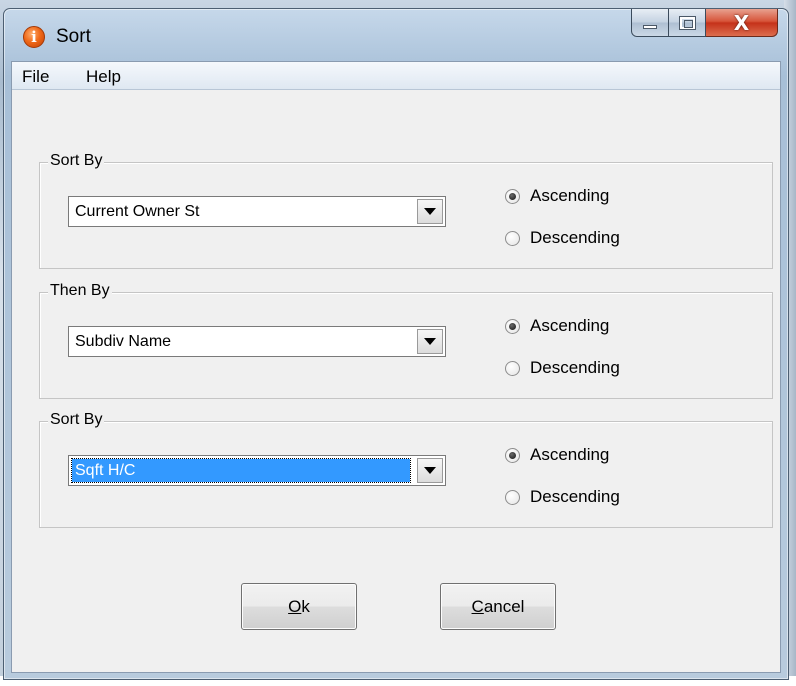 The image size is (796, 686). I want to click on minimize-button, so click(650, 23).